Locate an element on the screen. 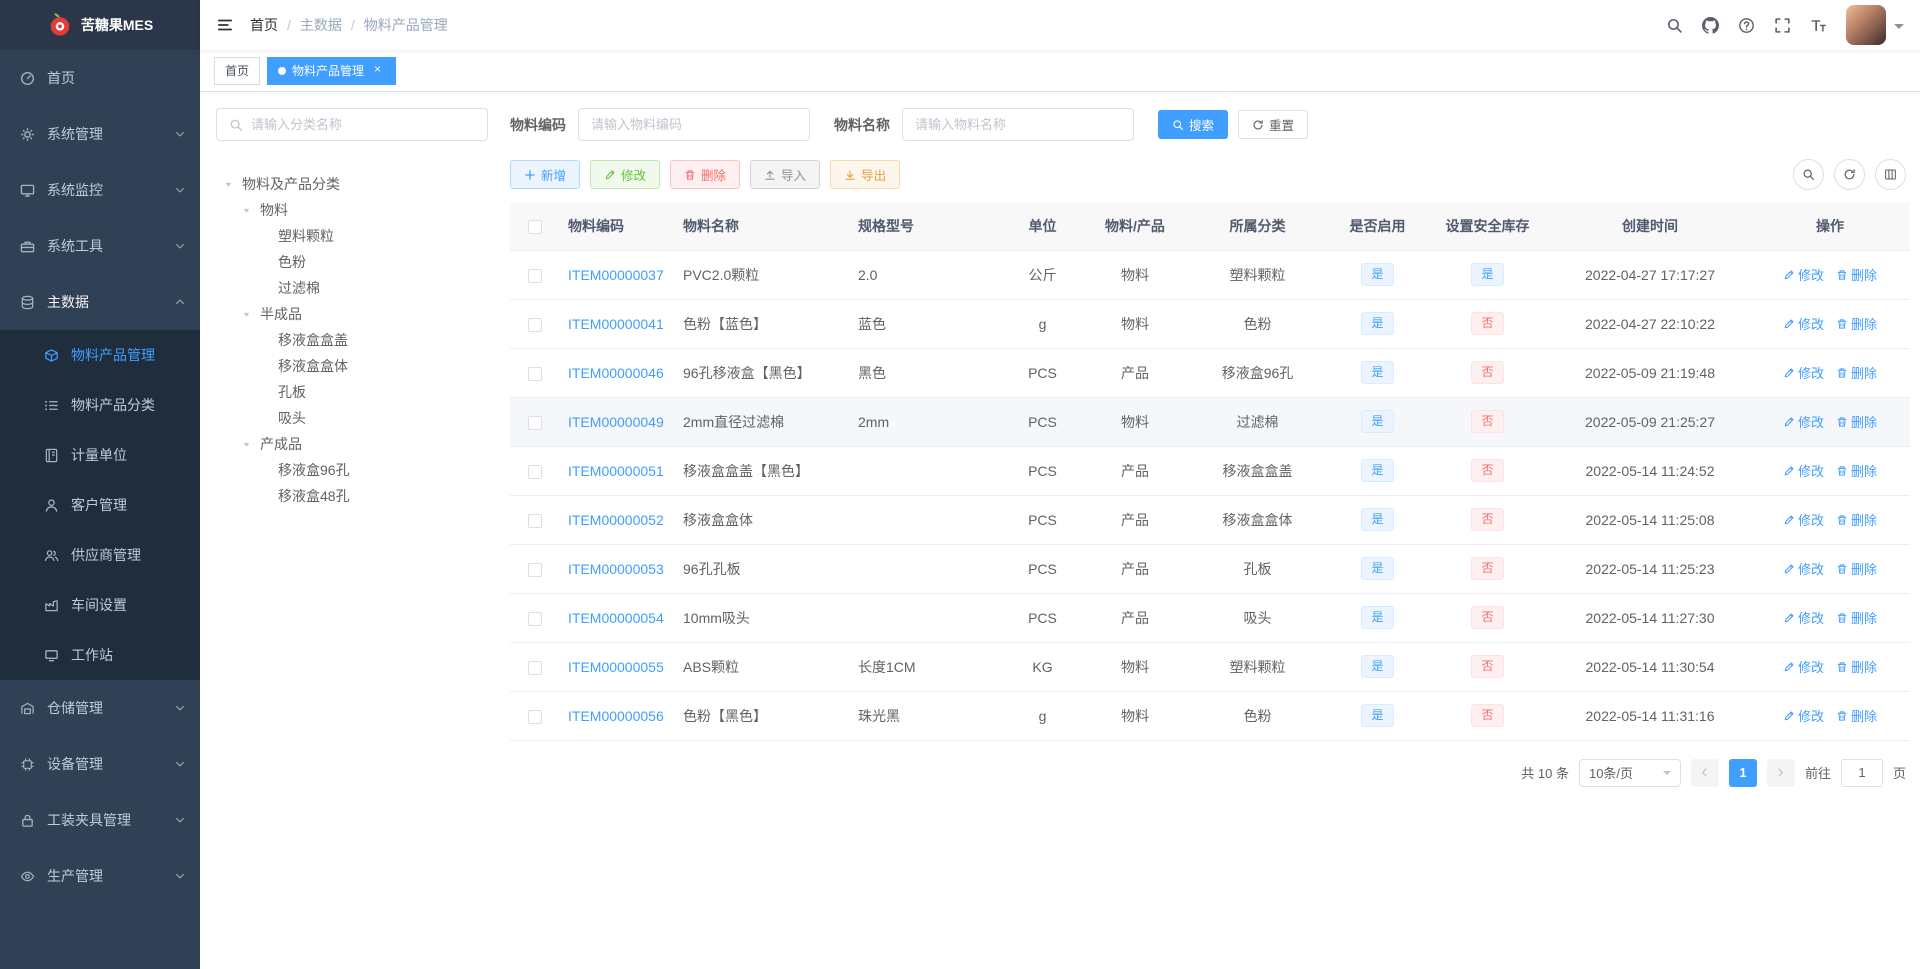 The image size is (1920, 969). page-number-1: 1 is located at coordinates (1742, 772).